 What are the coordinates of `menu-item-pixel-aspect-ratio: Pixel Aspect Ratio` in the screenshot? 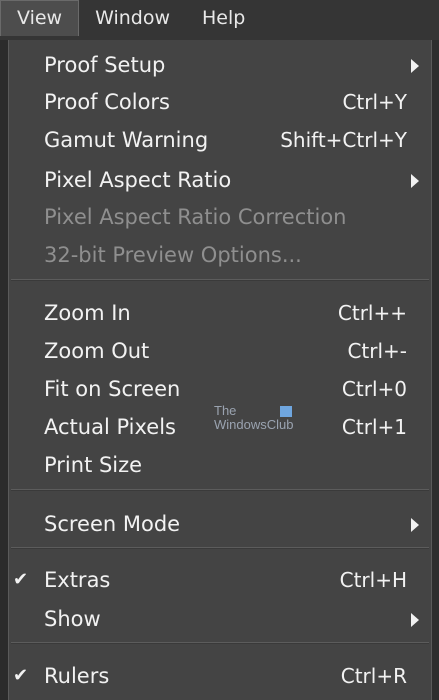 It's located at (220, 180).